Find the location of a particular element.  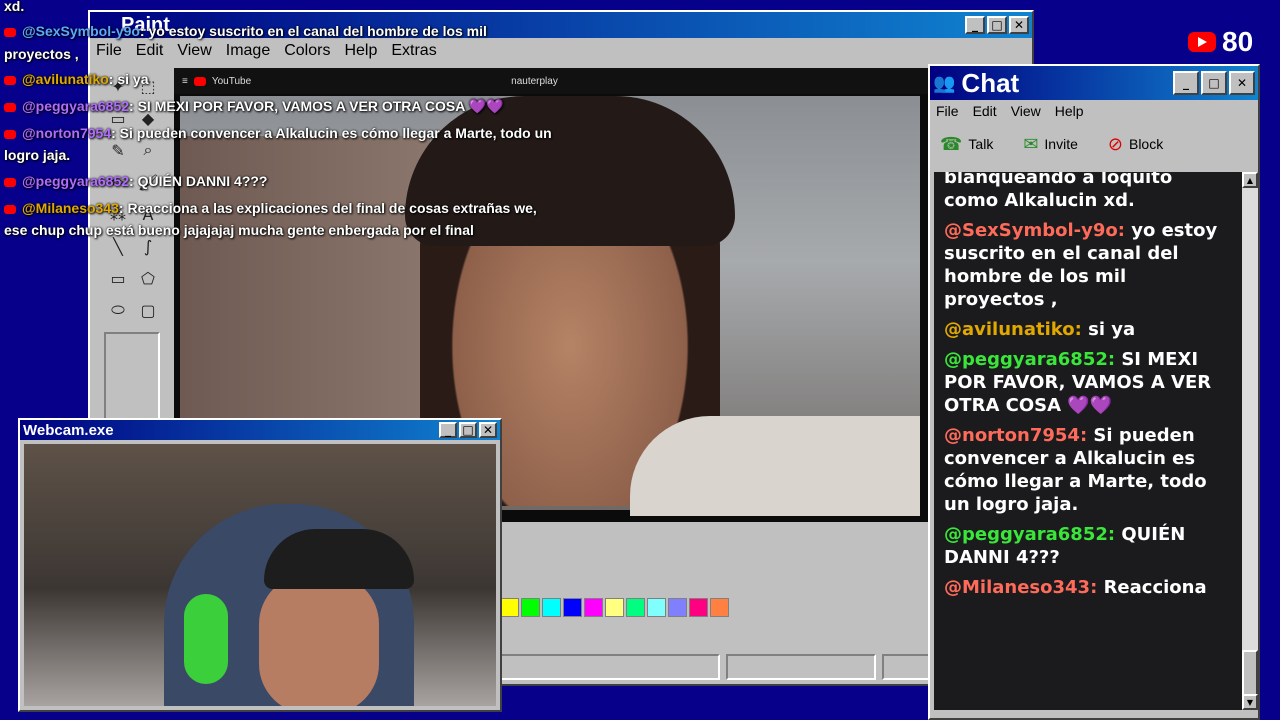

invite-button: ✉ Invite is located at coordinates (1050, 144).